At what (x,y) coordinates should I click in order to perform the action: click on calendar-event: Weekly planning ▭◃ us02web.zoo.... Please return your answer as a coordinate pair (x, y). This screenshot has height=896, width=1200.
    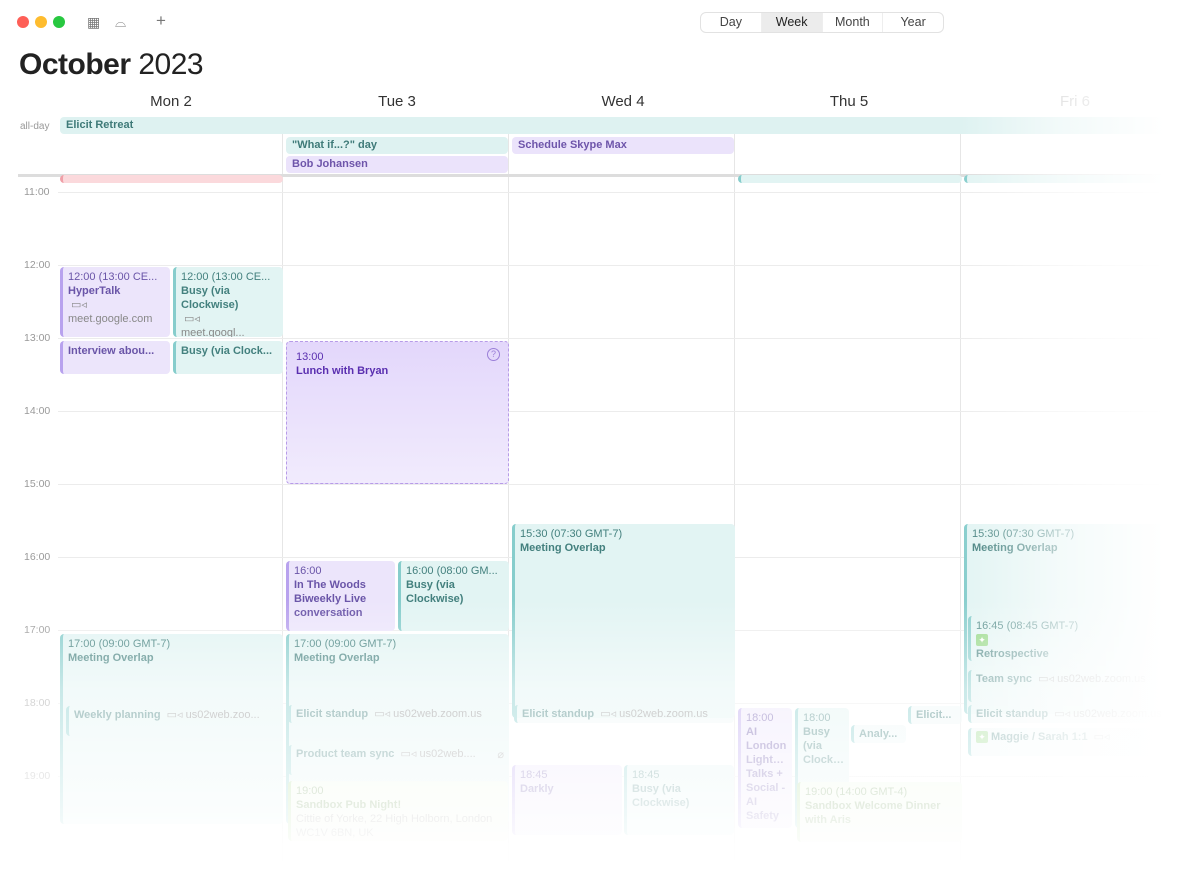
    Looking at the image, I should click on (174, 721).